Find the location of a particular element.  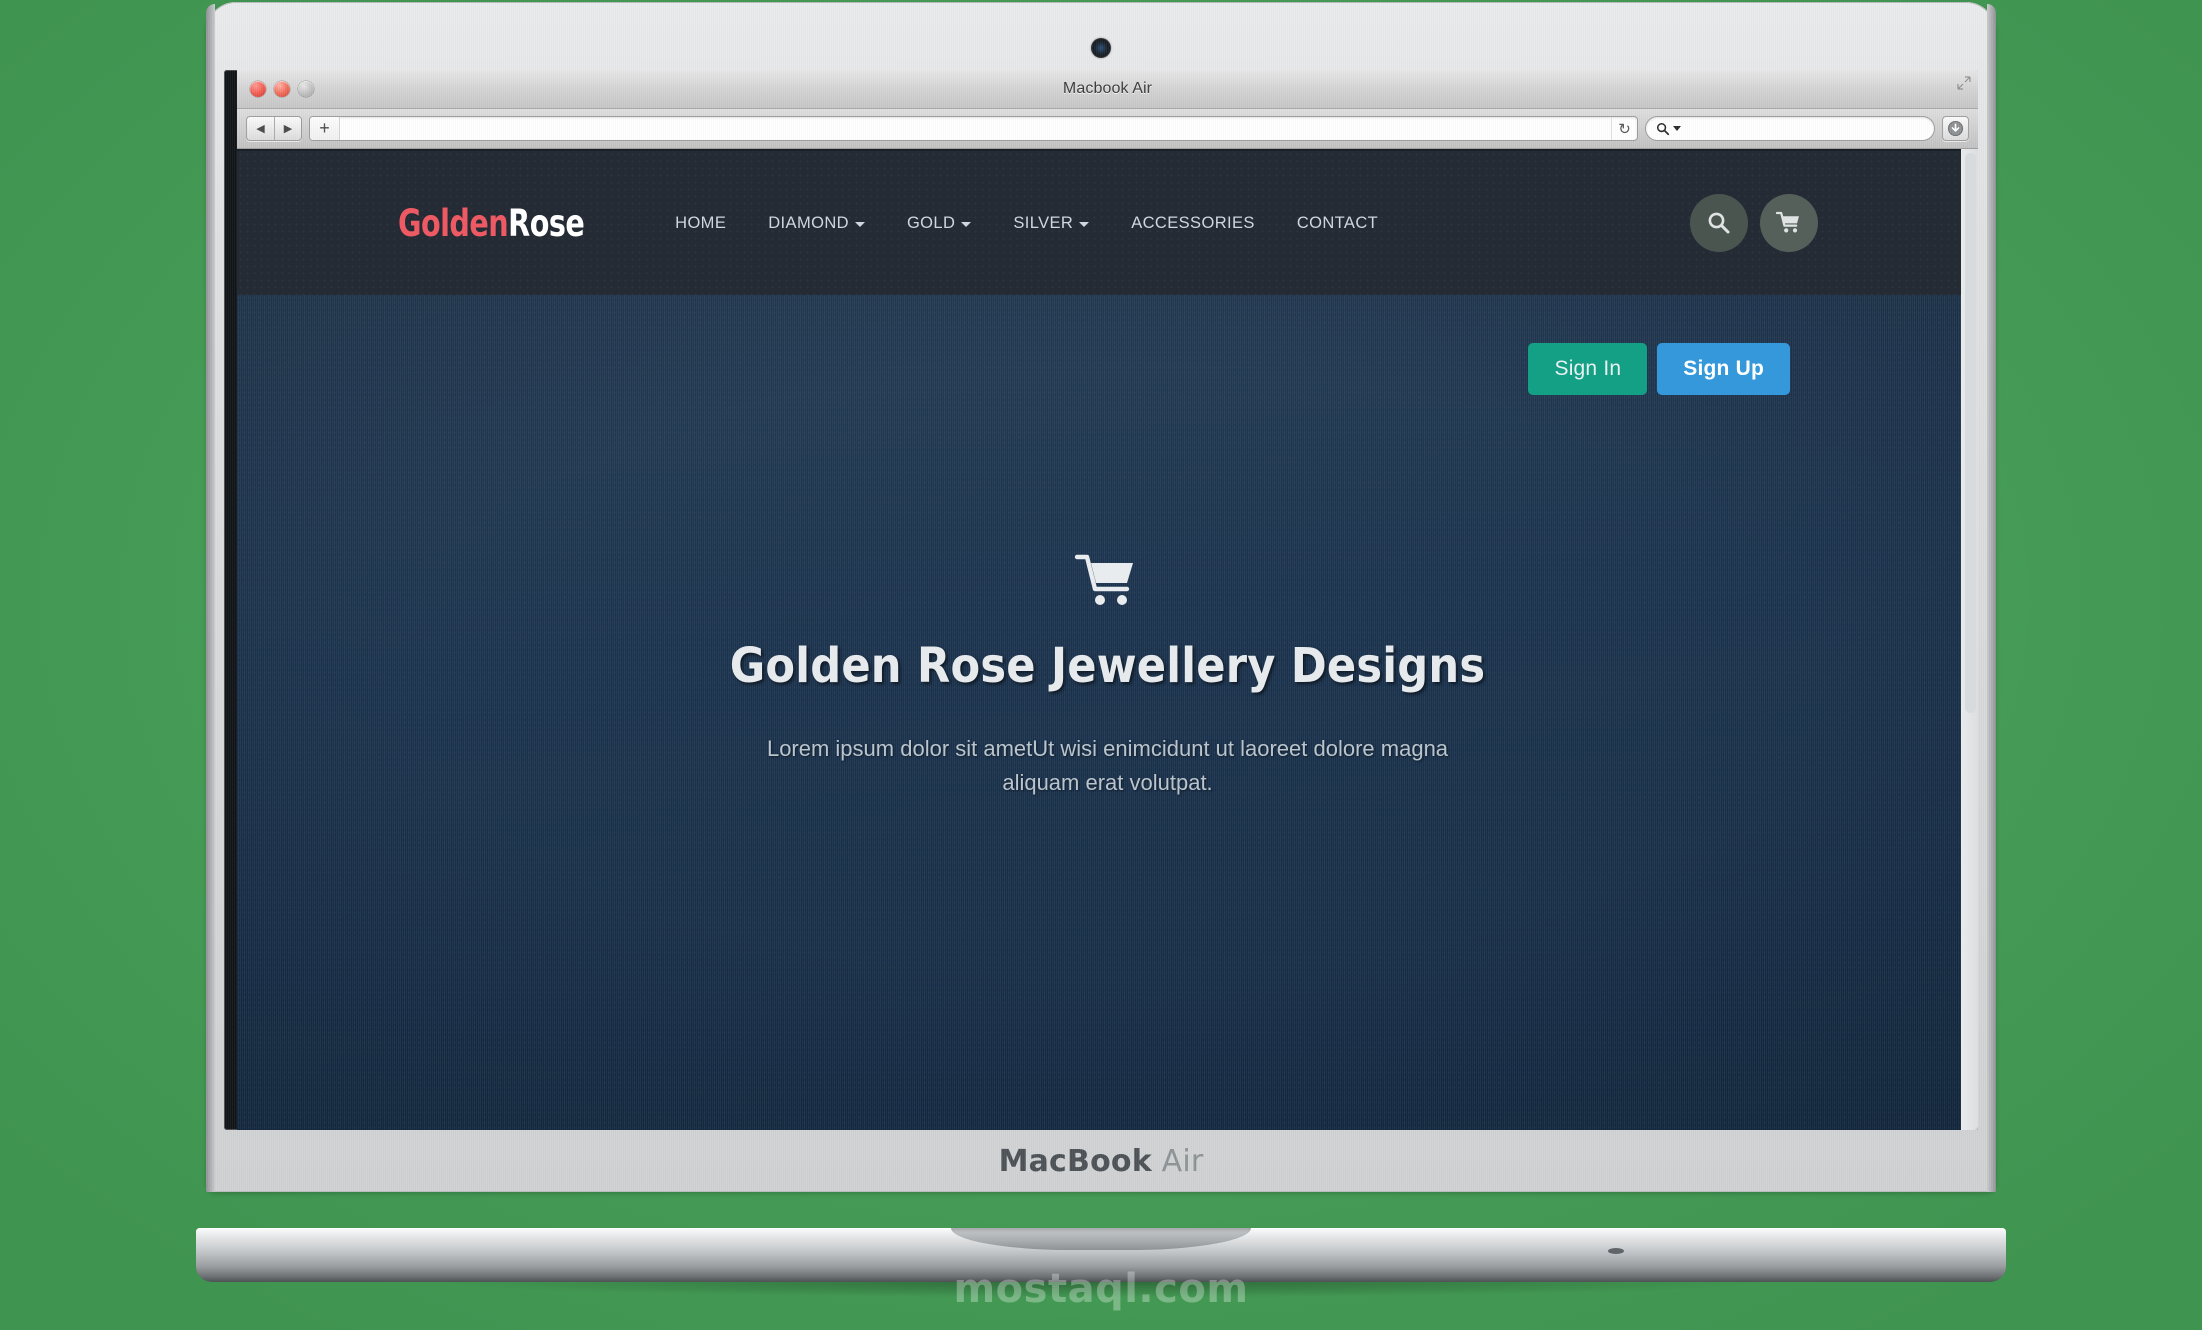

nav-item-home: HOME is located at coordinates (700, 223).